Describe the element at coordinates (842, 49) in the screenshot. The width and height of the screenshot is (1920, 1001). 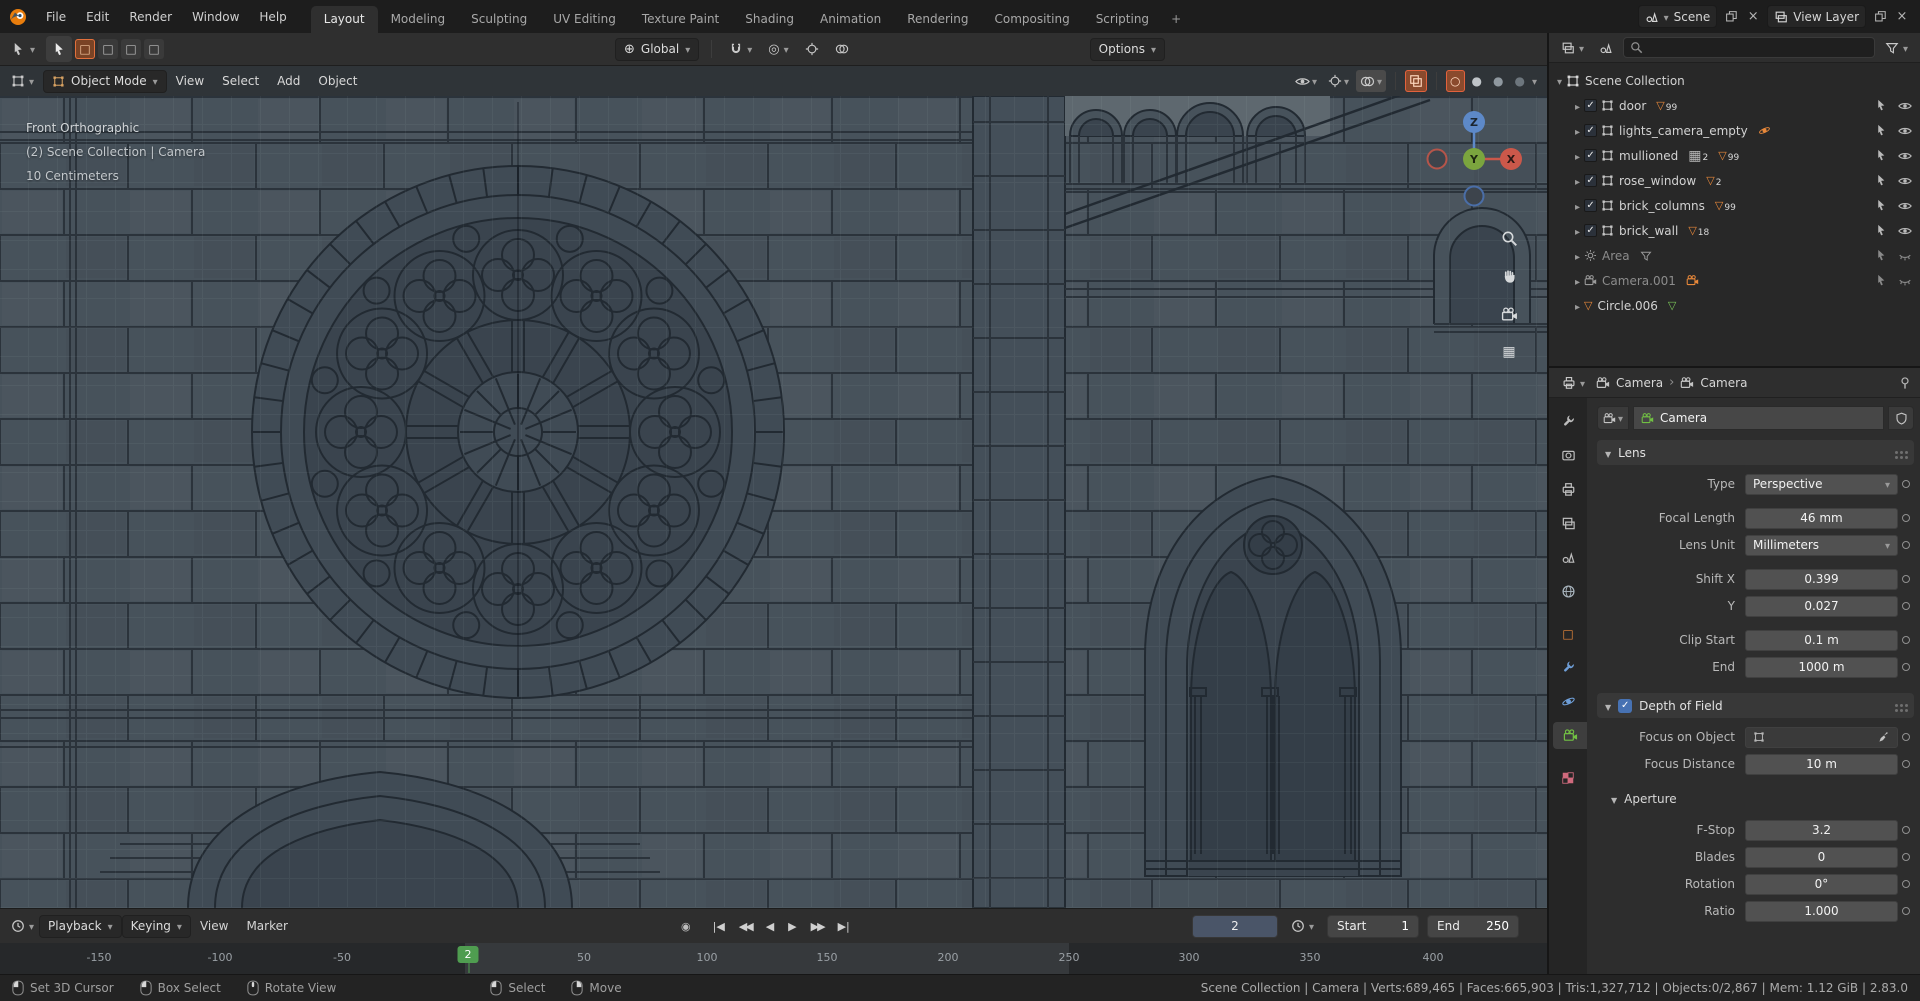
I see `options-extra-toggle` at that location.